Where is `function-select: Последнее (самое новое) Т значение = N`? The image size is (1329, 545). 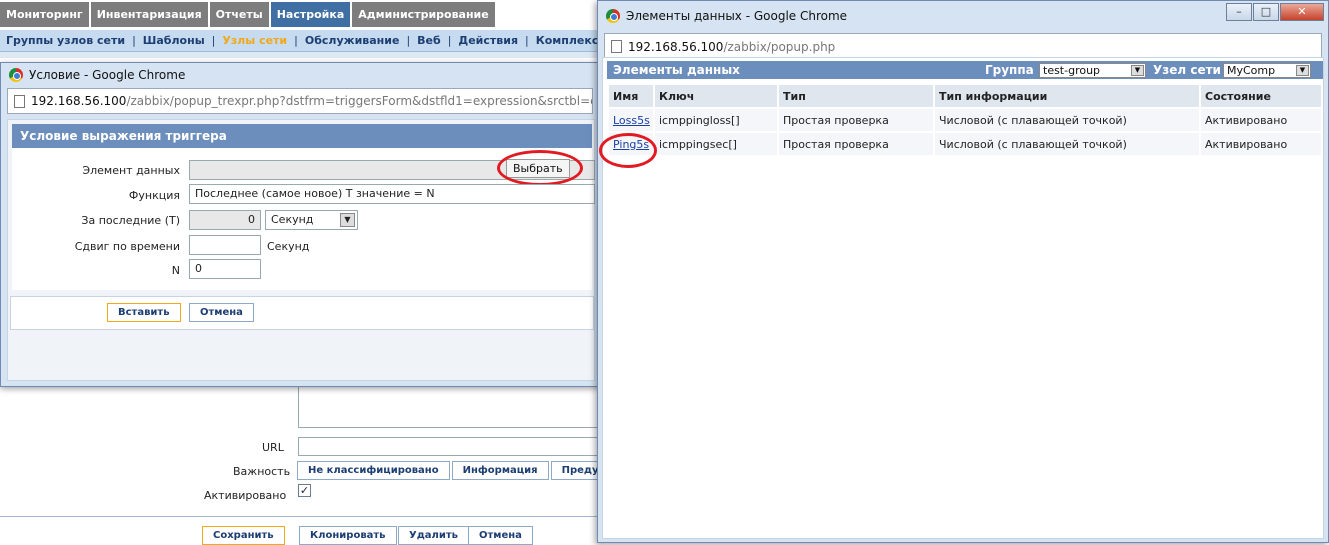
function-select: Последнее (самое новое) Т значение = N is located at coordinates (392, 194).